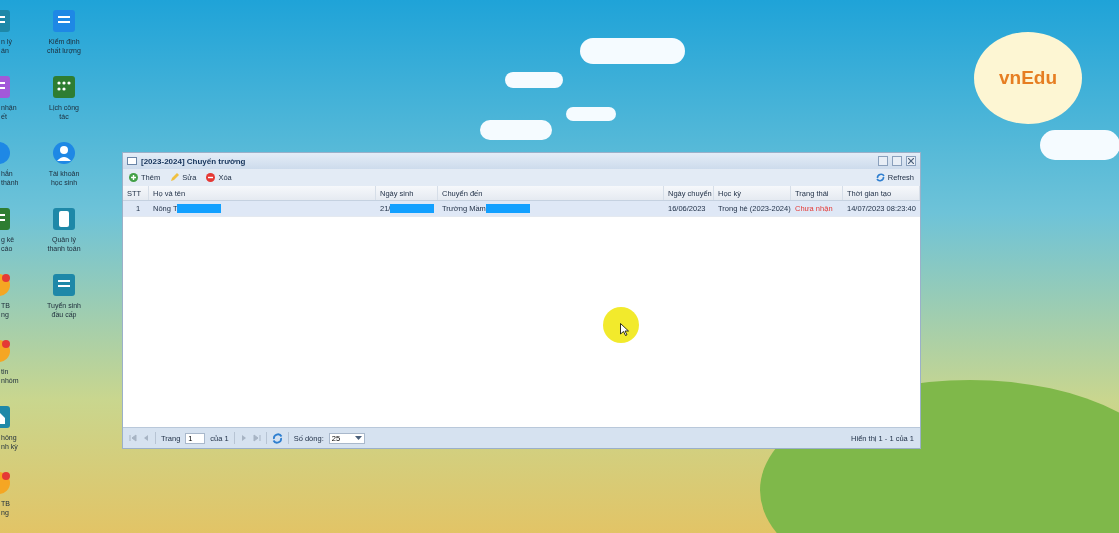 This screenshot has width=1119, height=533. Describe the element at coordinates (193, 161) in the screenshot. I see `window-title: [2023-2024] Chuyển trường` at that location.